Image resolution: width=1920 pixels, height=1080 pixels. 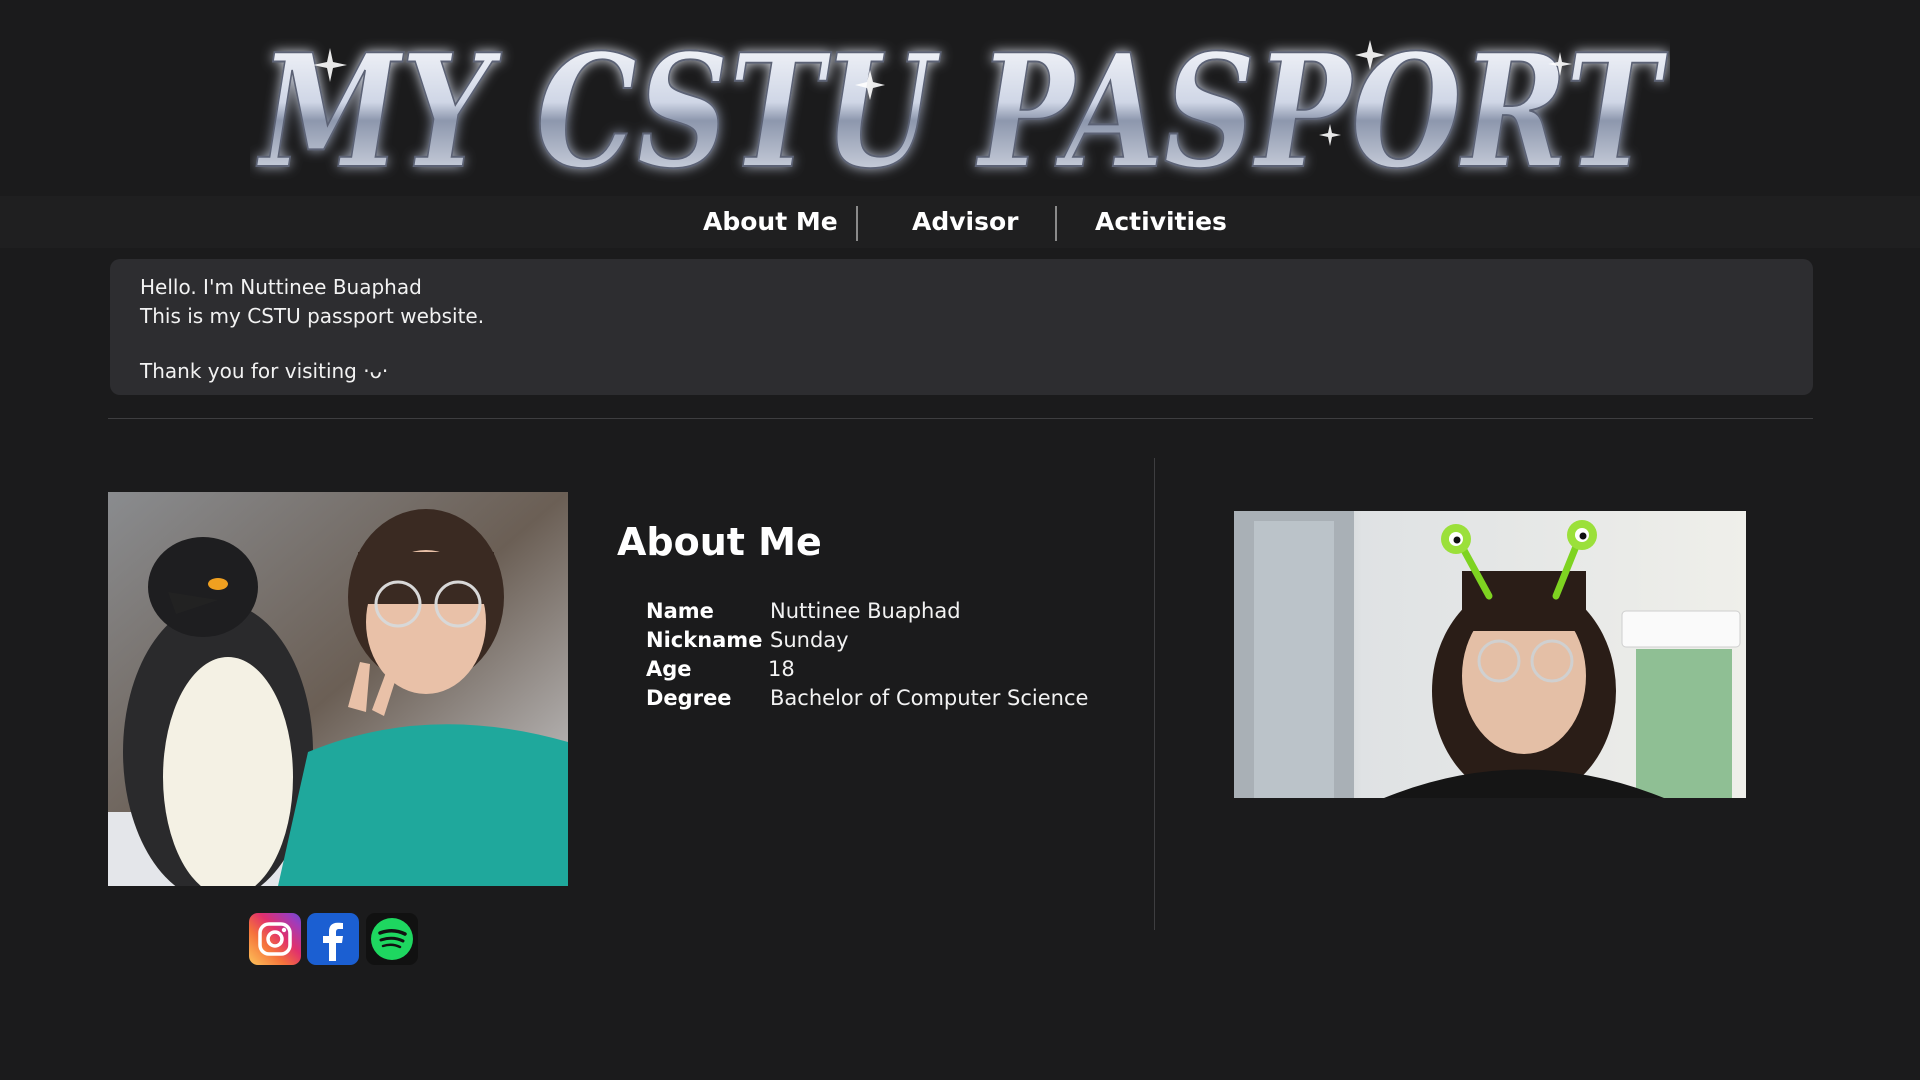 What do you see at coordinates (333, 939) in the screenshot?
I see `facebook-icon` at bounding box center [333, 939].